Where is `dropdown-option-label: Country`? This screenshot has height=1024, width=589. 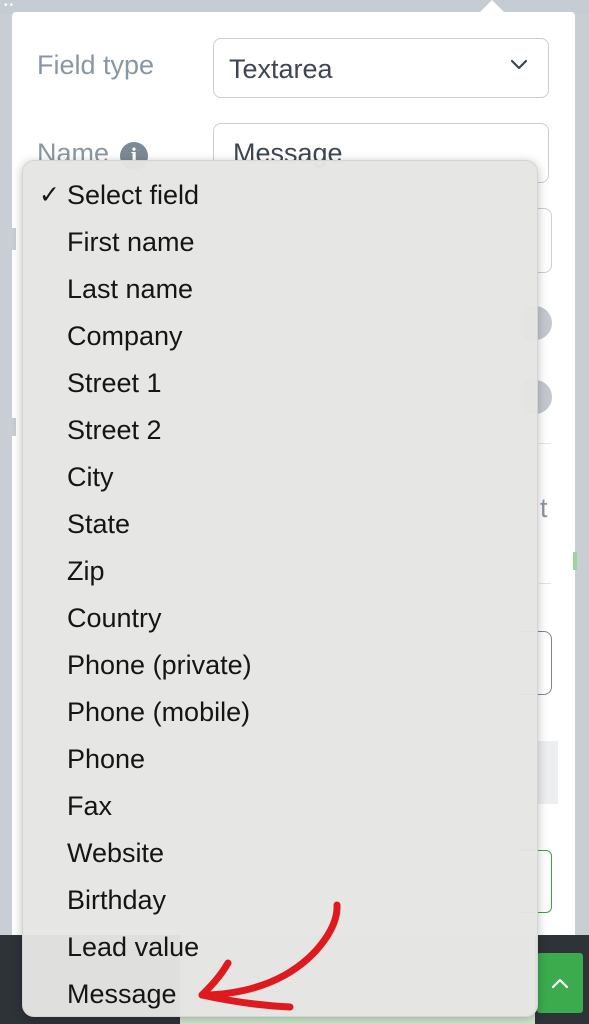
dropdown-option-label: Country is located at coordinates (114, 618).